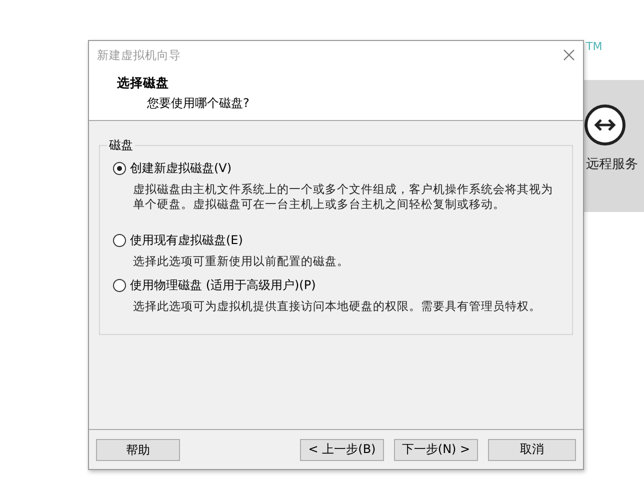  What do you see at coordinates (143, 83) in the screenshot?
I see `page-title: 选择磁盘` at bounding box center [143, 83].